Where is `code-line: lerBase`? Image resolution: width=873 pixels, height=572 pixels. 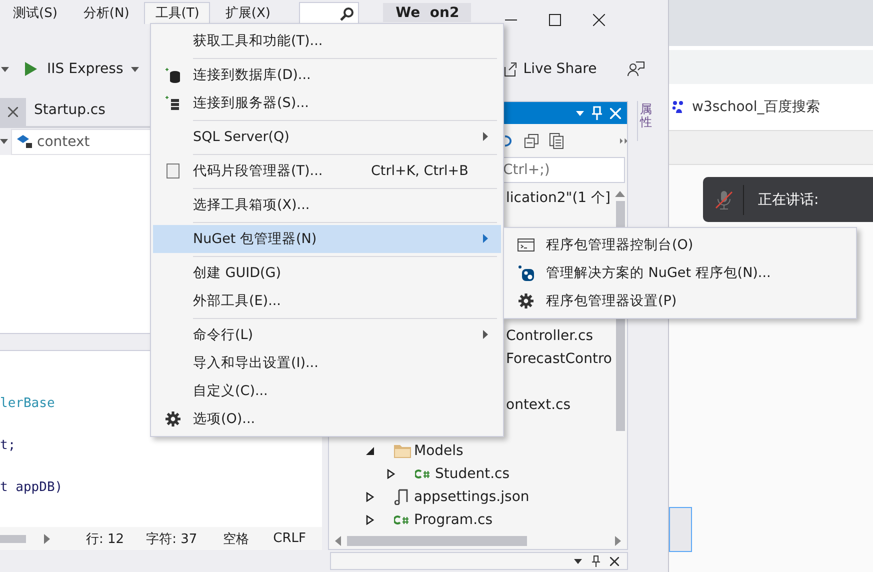
code-line: lerBase is located at coordinates (27, 404).